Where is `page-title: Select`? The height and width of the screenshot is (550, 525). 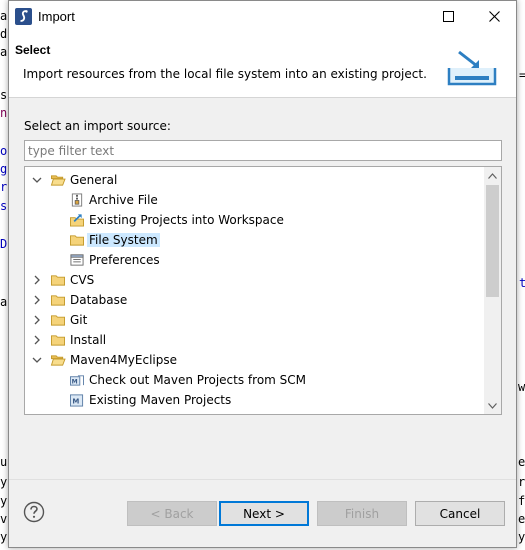
page-title: Select is located at coordinates (33, 50).